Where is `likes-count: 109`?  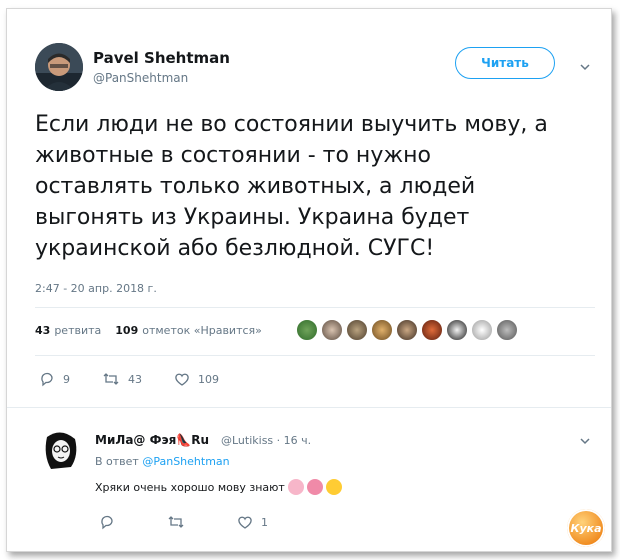
likes-count: 109 is located at coordinates (126, 330).